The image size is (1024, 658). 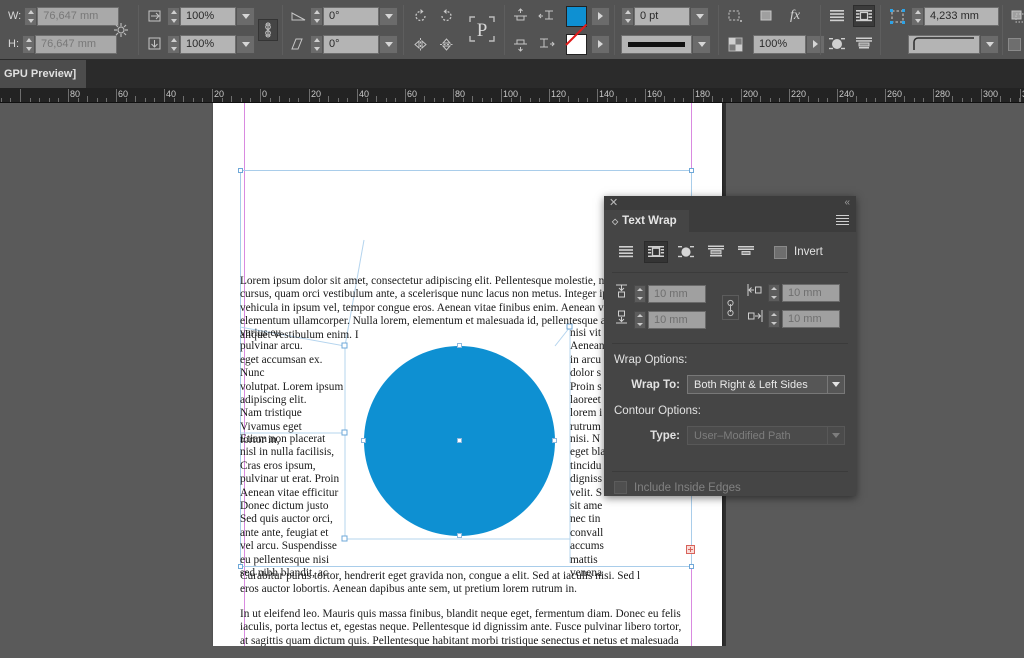 What do you see at coordinates (626, 252) in the screenshot?
I see `wrap-mode-none-button` at bounding box center [626, 252].